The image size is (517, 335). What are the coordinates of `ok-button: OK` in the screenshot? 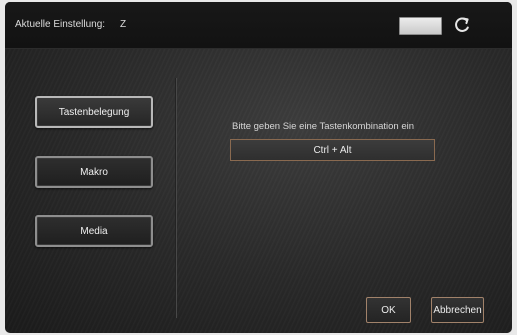 It's located at (388, 310).